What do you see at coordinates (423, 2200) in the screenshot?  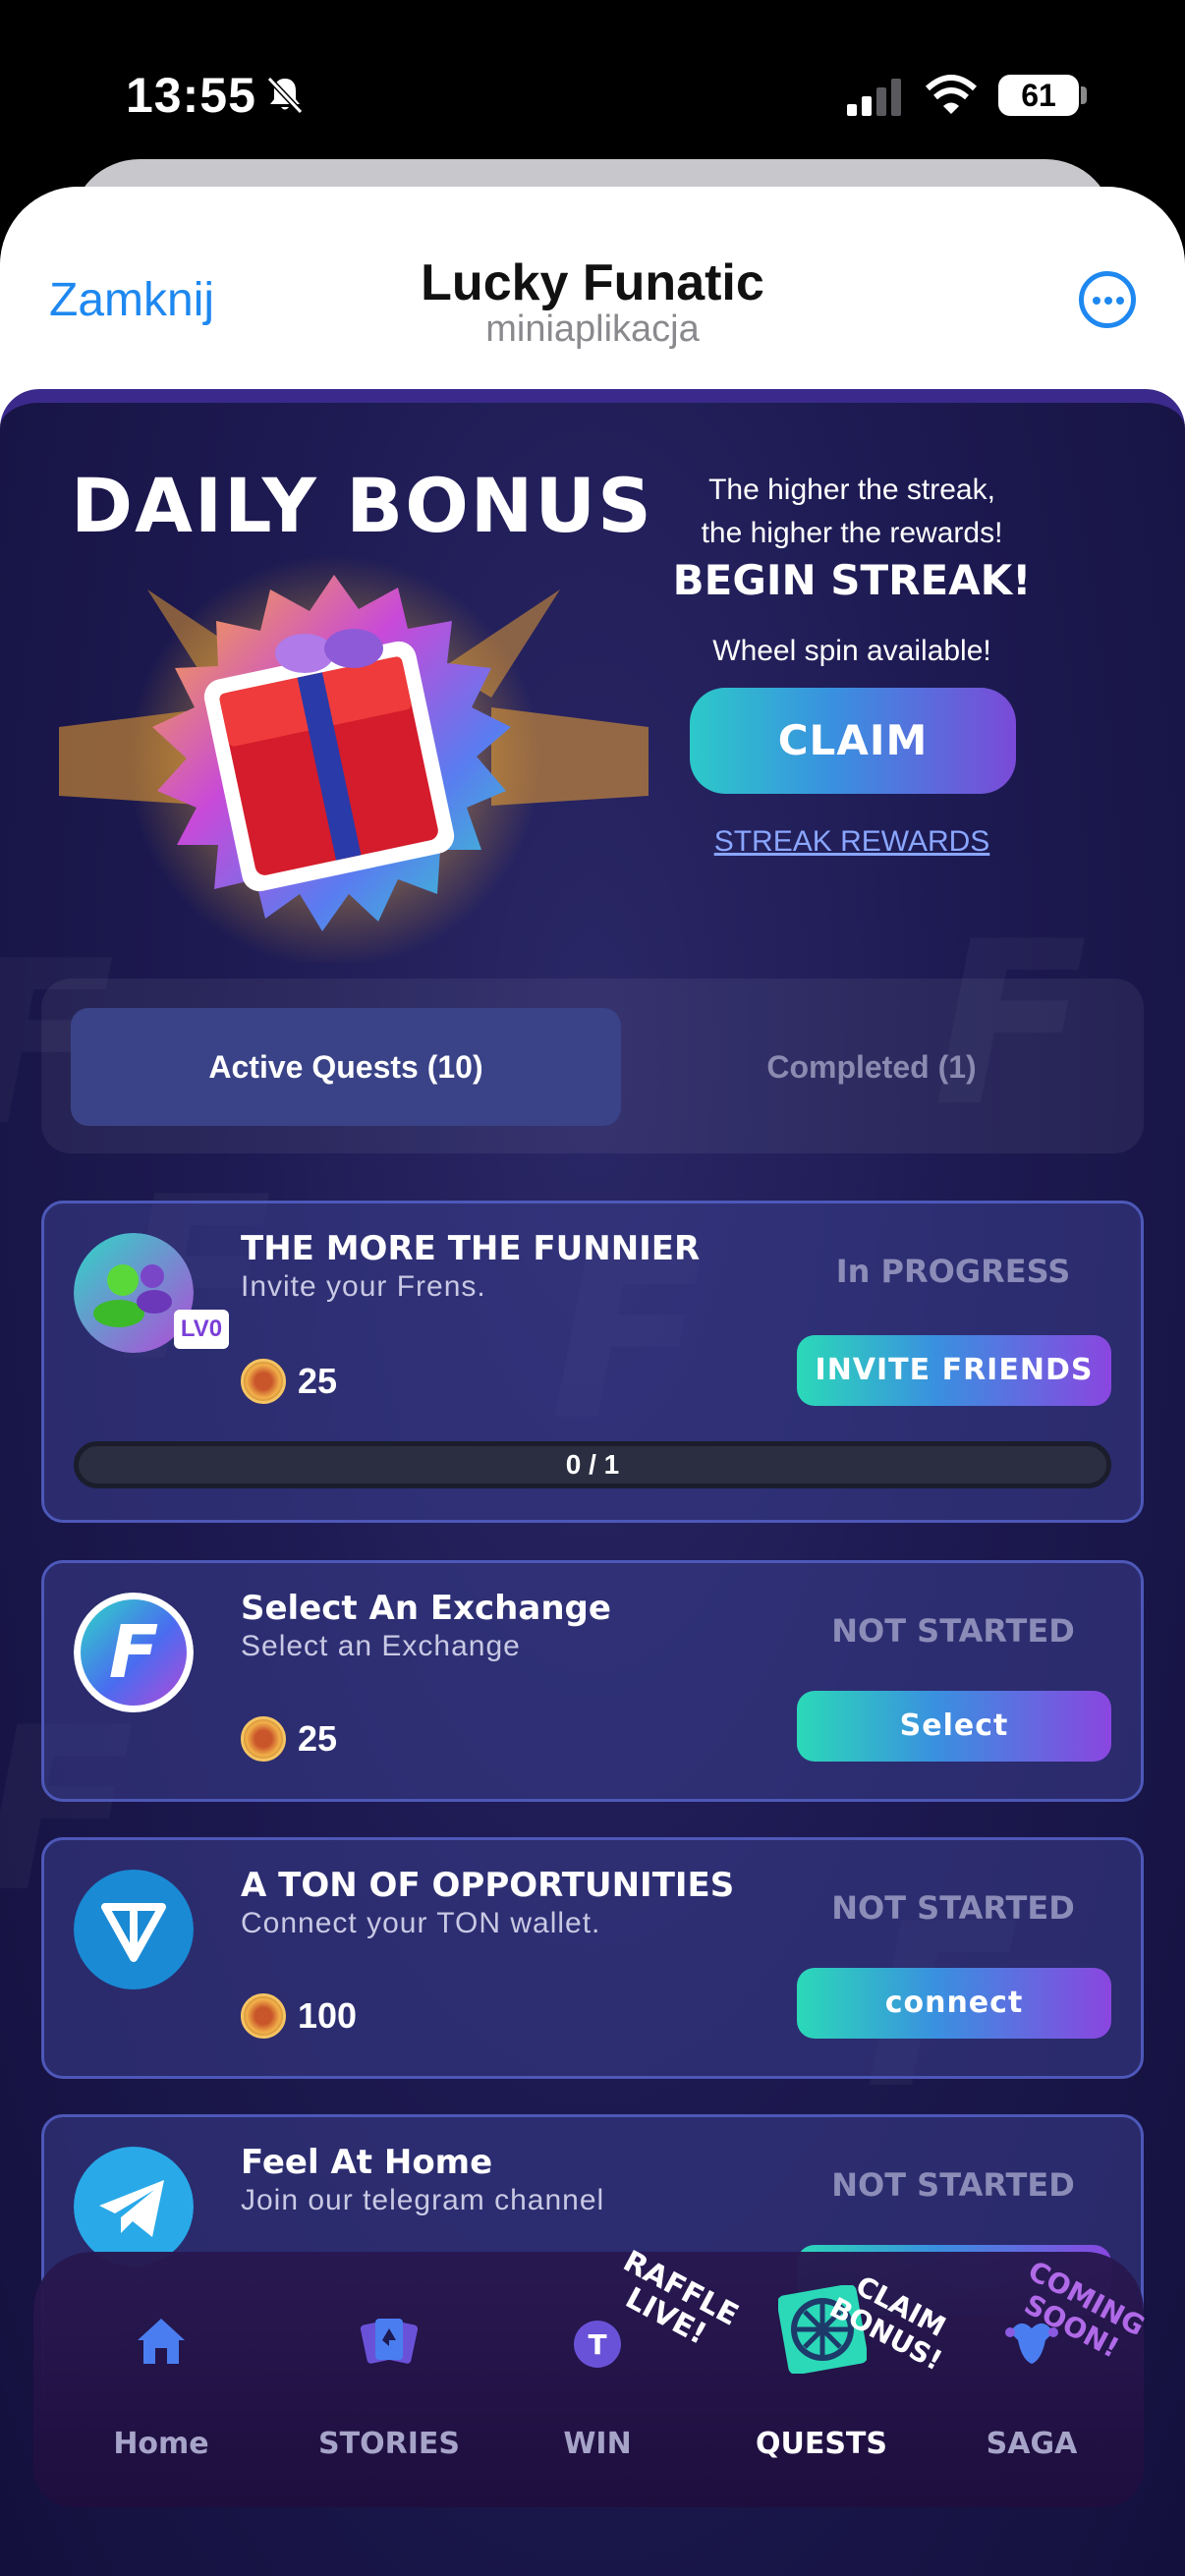 I see `quest-description: Join our telegram channel` at bounding box center [423, 2200].